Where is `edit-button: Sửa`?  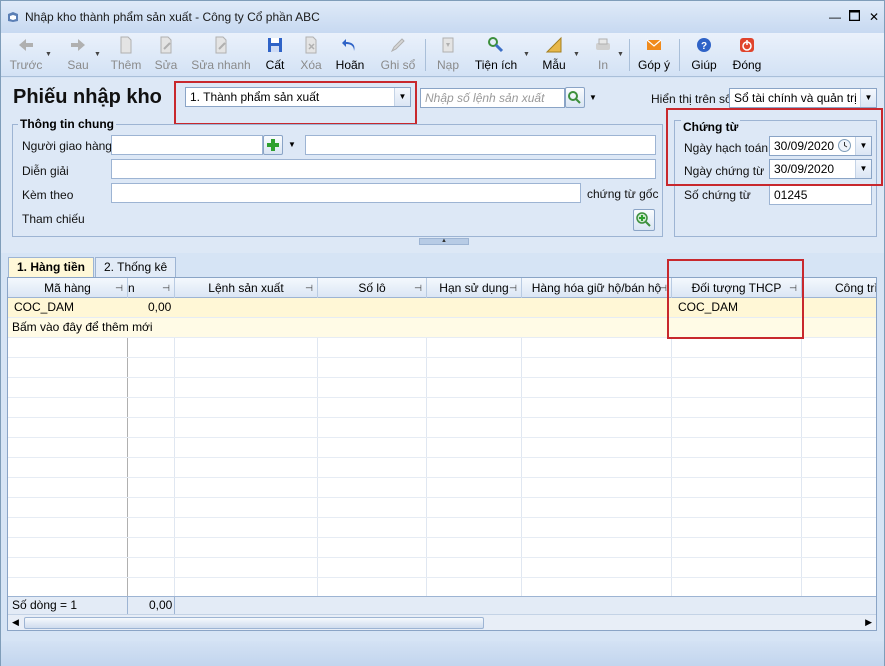 edit-button: Sửa is located at coordinates (166, 55).